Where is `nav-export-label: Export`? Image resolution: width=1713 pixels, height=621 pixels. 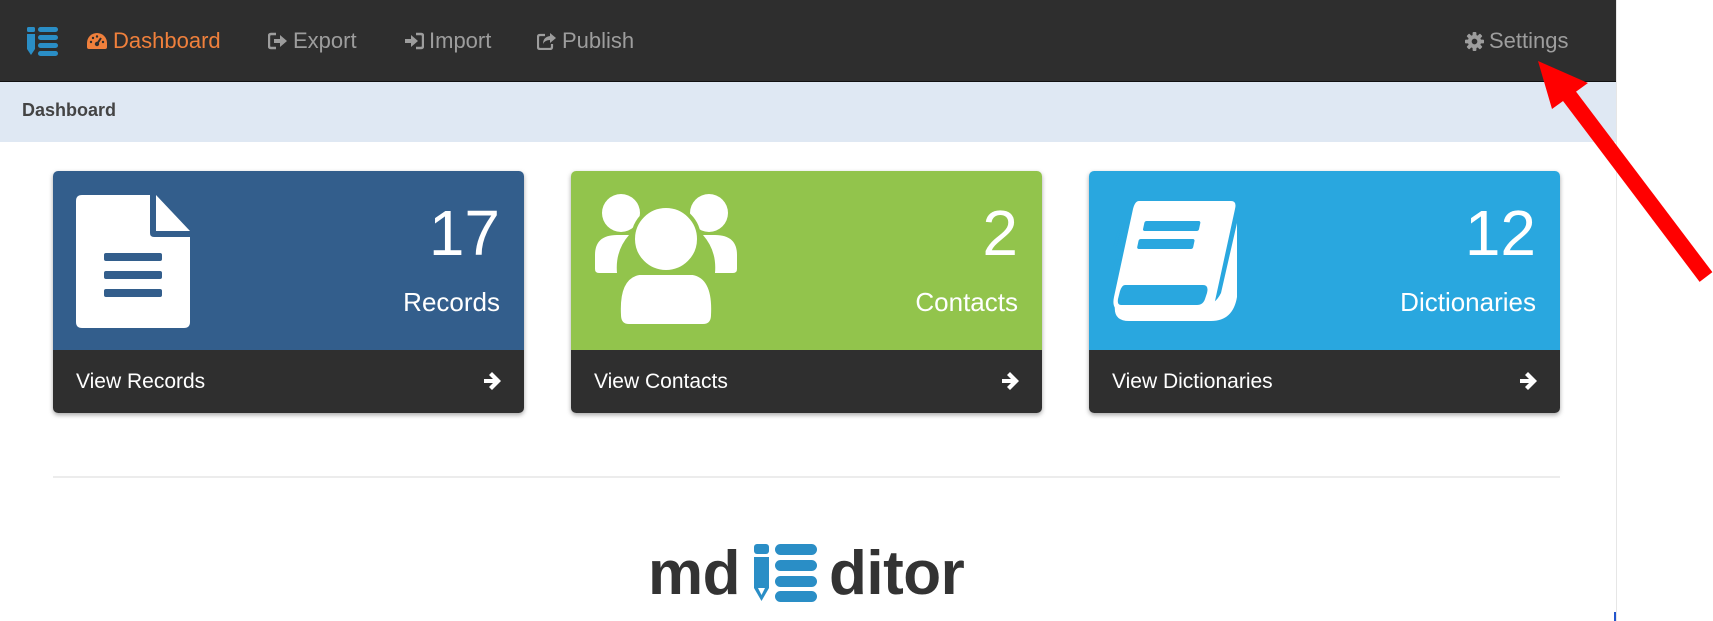
nav-export-label: Export is located at coordinates (325, 40).